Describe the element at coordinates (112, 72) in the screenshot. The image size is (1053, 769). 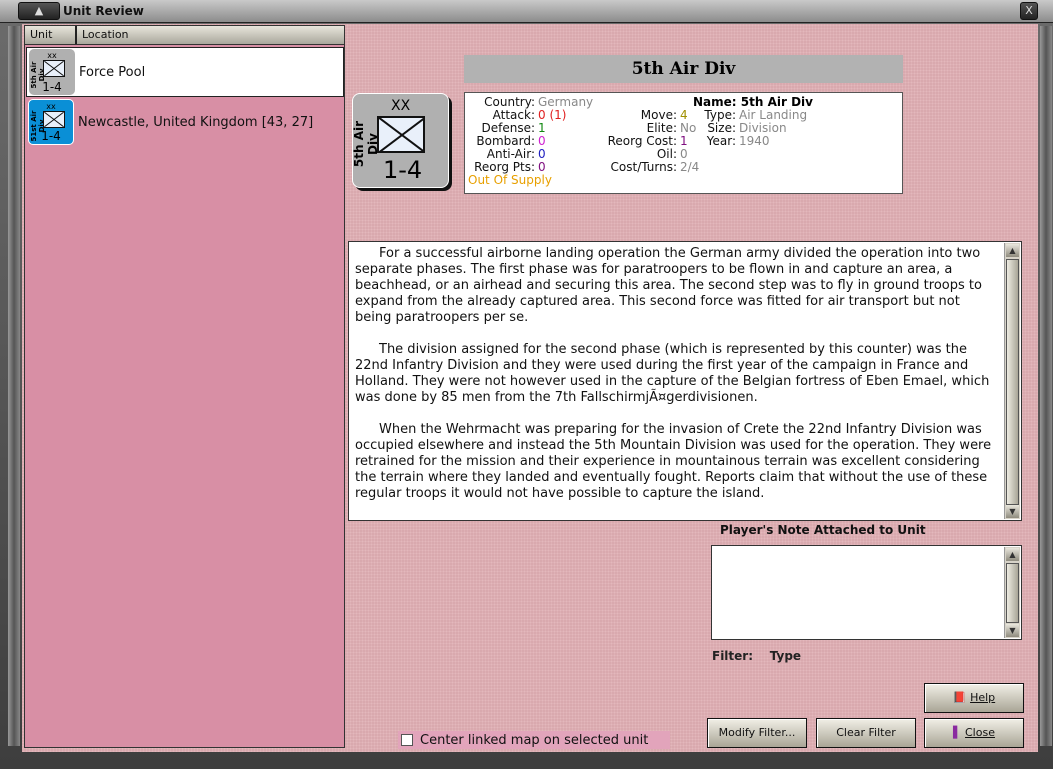
I see `row-location: Force Pool` at that location.